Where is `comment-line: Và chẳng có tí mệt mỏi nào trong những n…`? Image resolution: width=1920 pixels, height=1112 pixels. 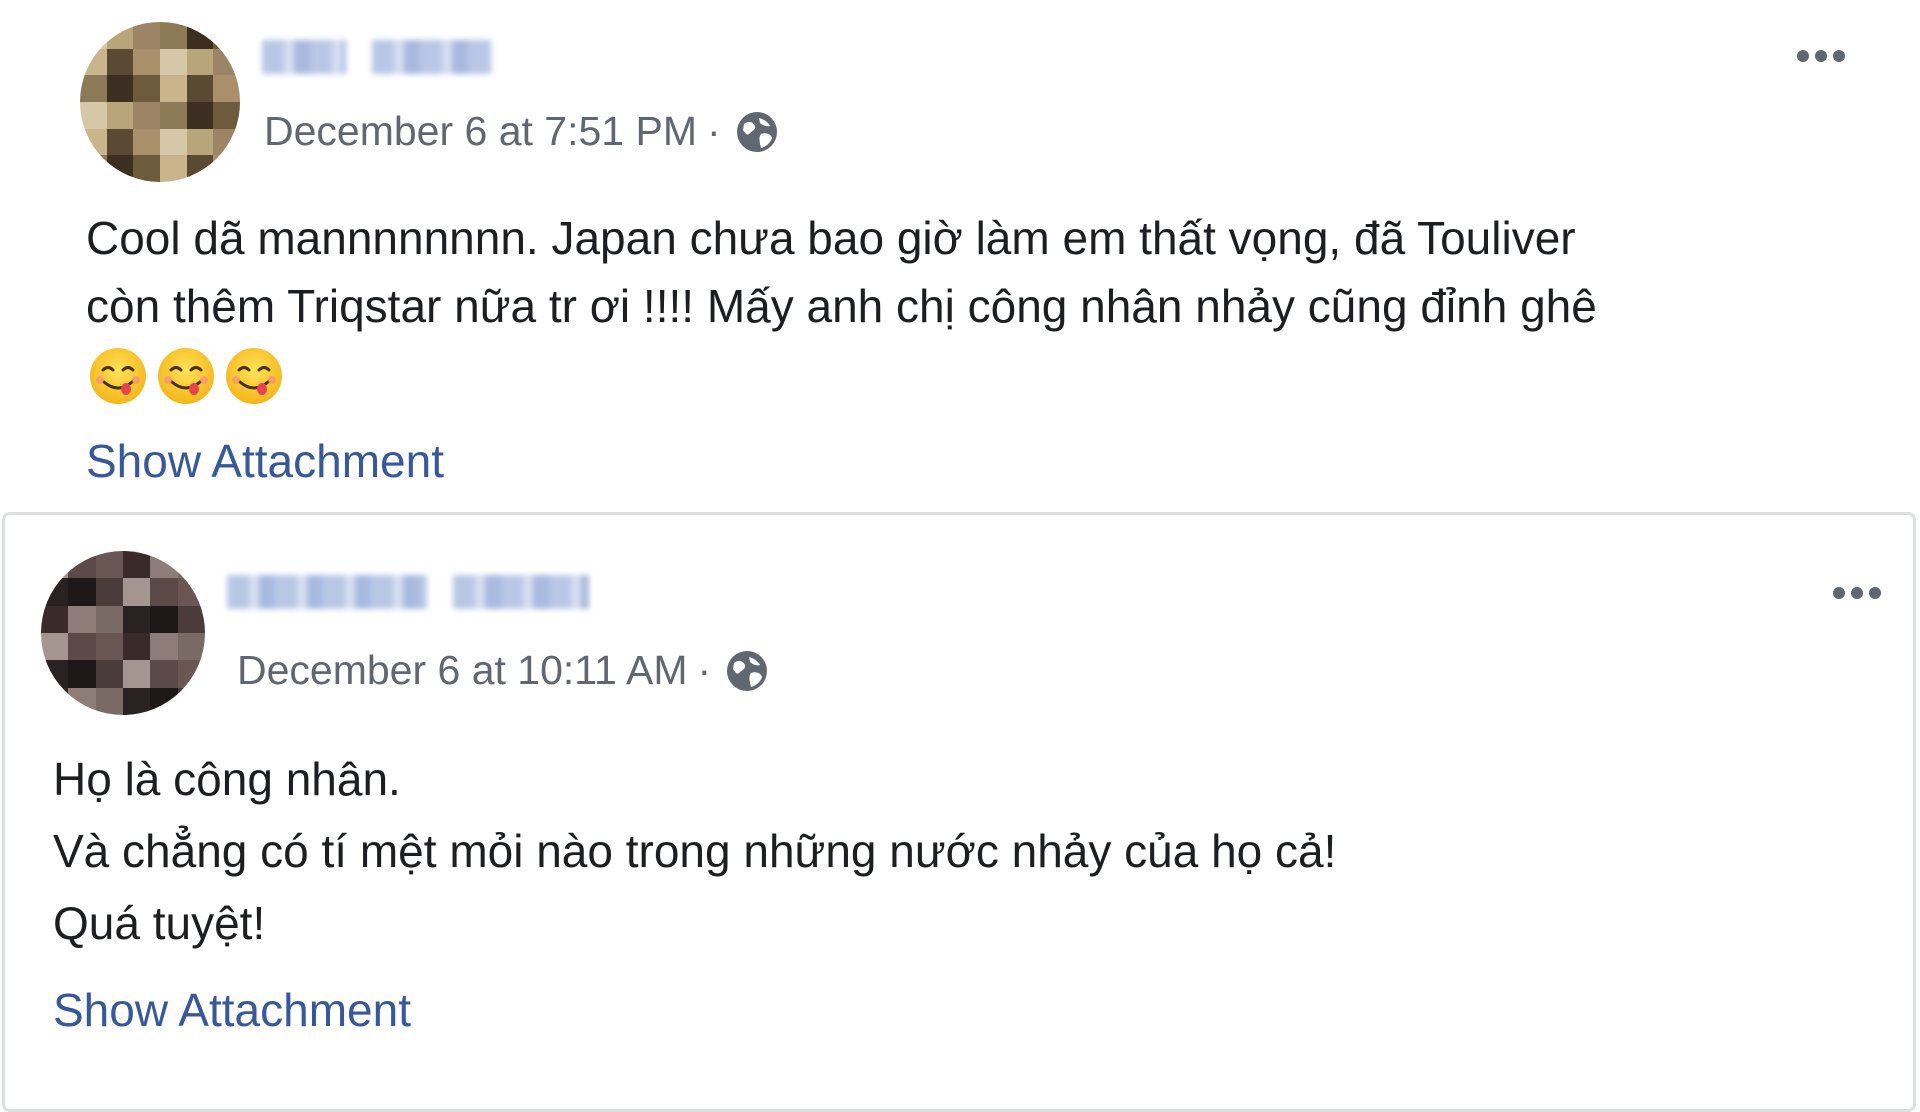 comment-line: Và chẳng có tí mệt mỏi nào trong những n… is located at coordinates (695, 851).